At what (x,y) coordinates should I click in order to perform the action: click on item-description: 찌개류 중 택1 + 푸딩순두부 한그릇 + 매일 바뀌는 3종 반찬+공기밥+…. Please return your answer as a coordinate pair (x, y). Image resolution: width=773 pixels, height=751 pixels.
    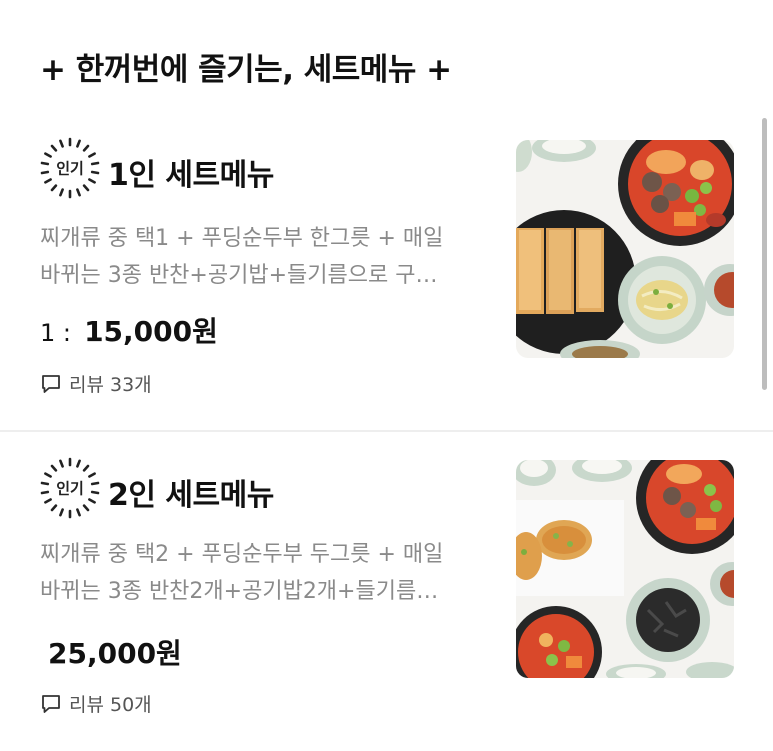
    Looking at the image, I should click on (265, 257).